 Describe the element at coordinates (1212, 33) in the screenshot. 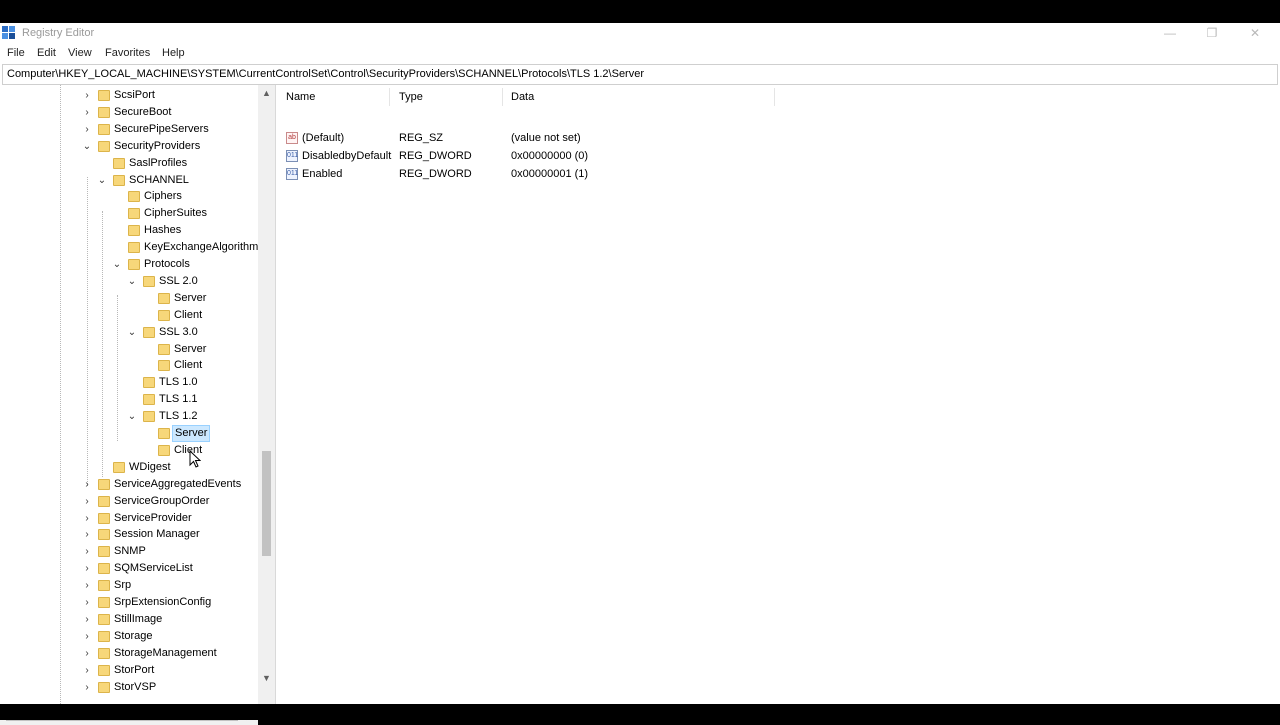

I see `restore-button: ❐` at that location.